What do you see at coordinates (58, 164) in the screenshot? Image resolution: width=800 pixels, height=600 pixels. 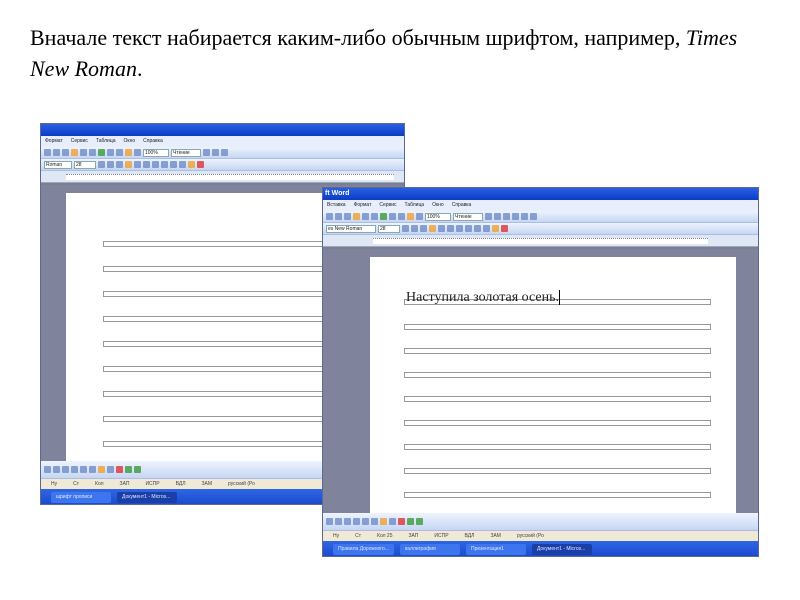 I see `font-name-select: Roman` at bounding box center [58, 164].